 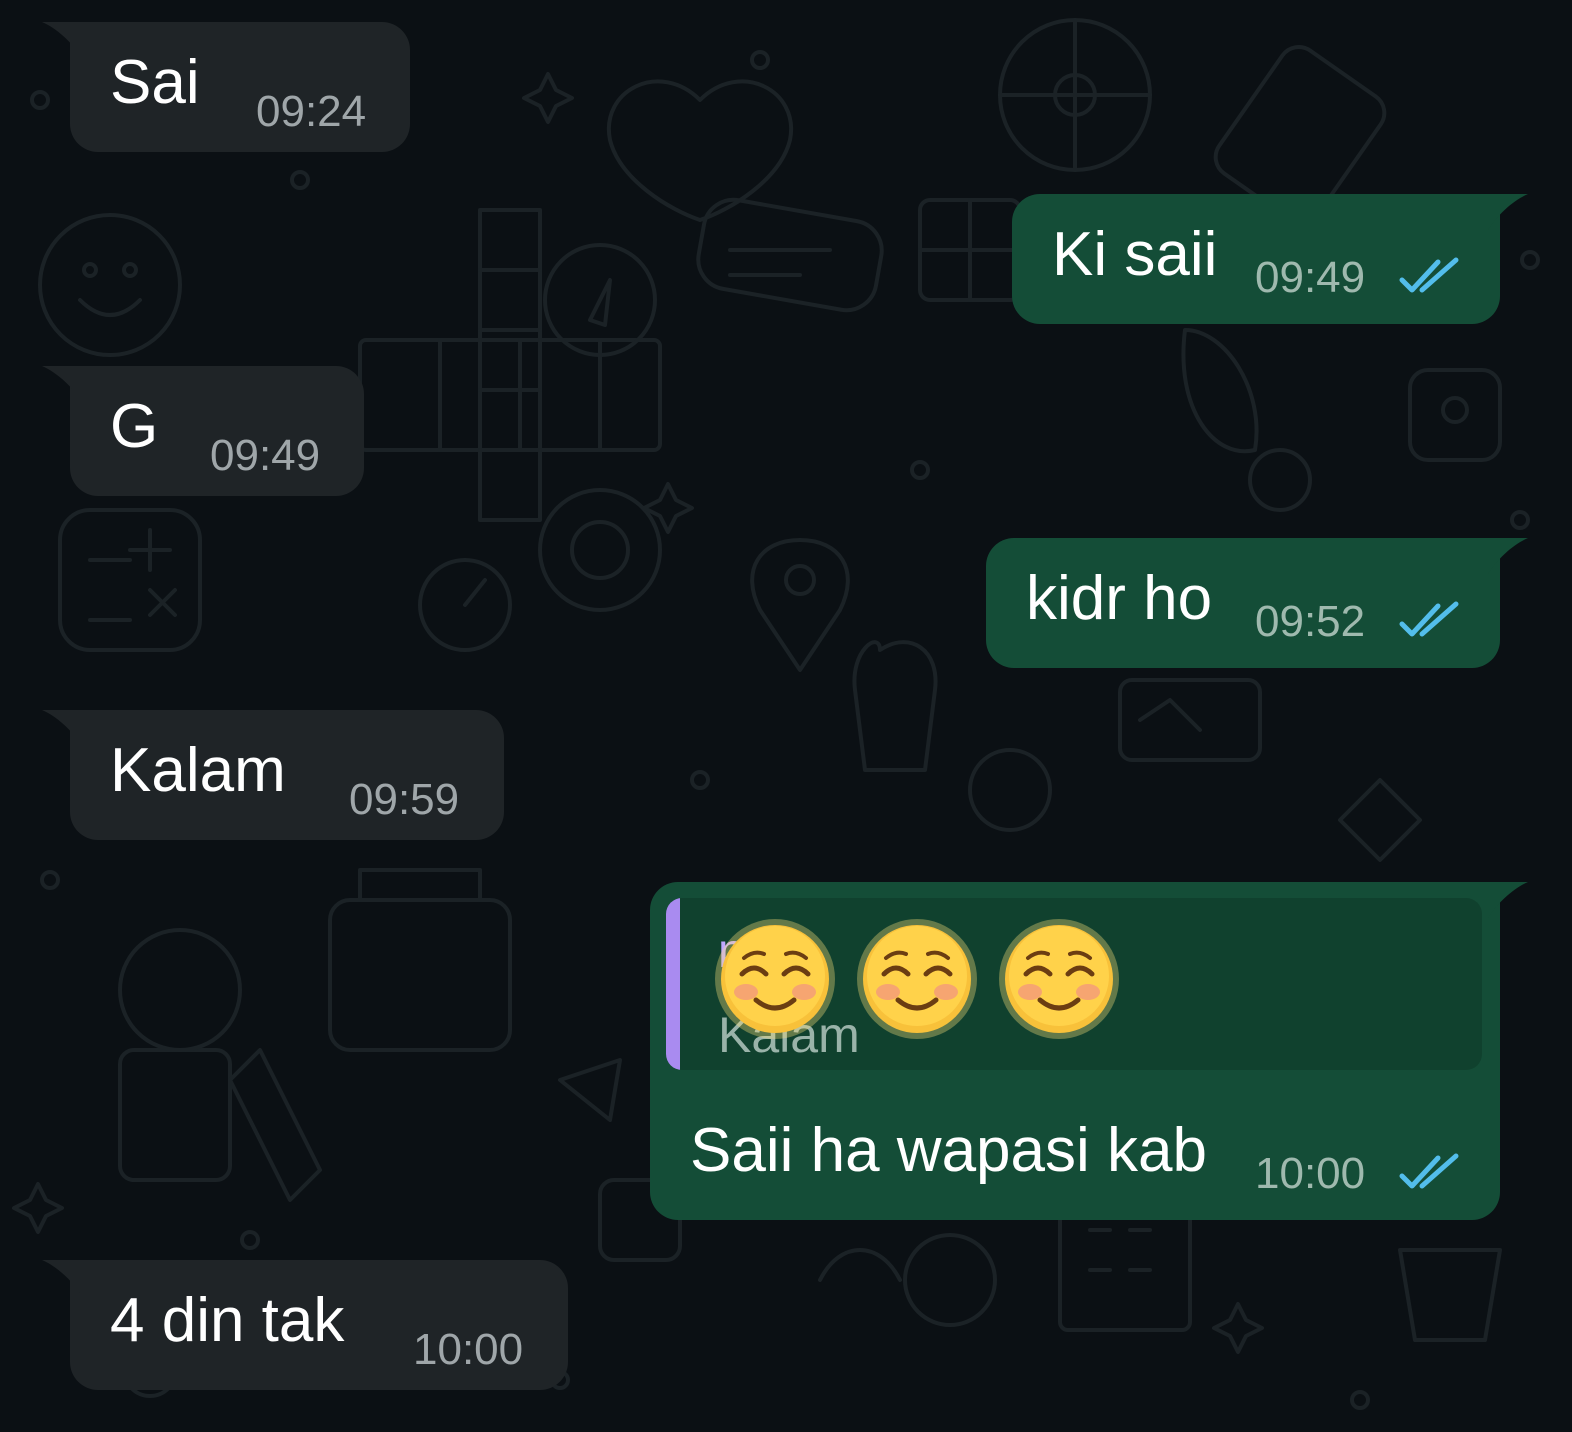 I want to click on message-text: Saii ha wapasi kab, so click(x=948, y=1150).